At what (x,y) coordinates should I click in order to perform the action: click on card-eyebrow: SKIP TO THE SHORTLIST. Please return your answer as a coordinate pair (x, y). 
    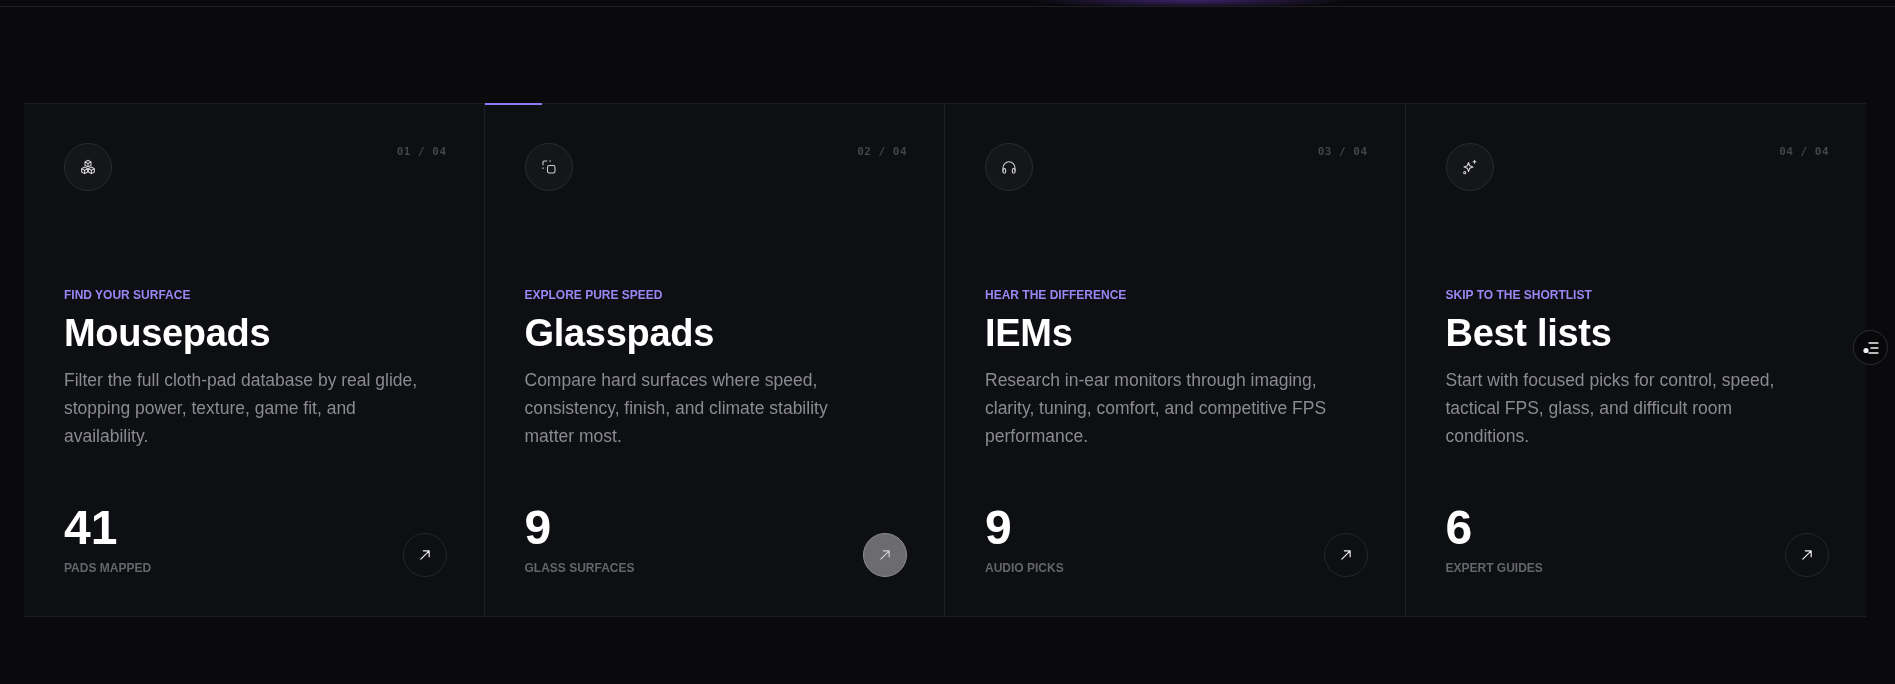
    Looking at the image, I should click on (1519, 295).